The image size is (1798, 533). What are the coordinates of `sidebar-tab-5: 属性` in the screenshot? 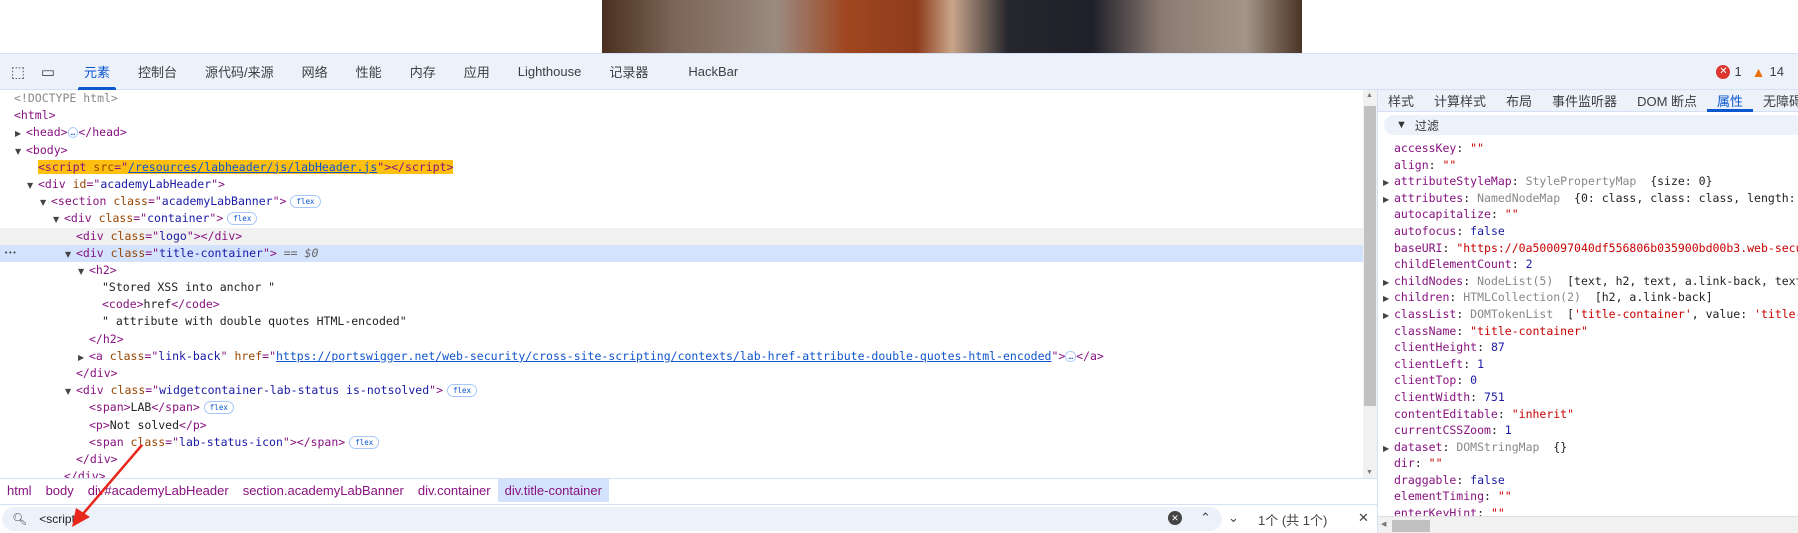 It's located at (1730, 101).